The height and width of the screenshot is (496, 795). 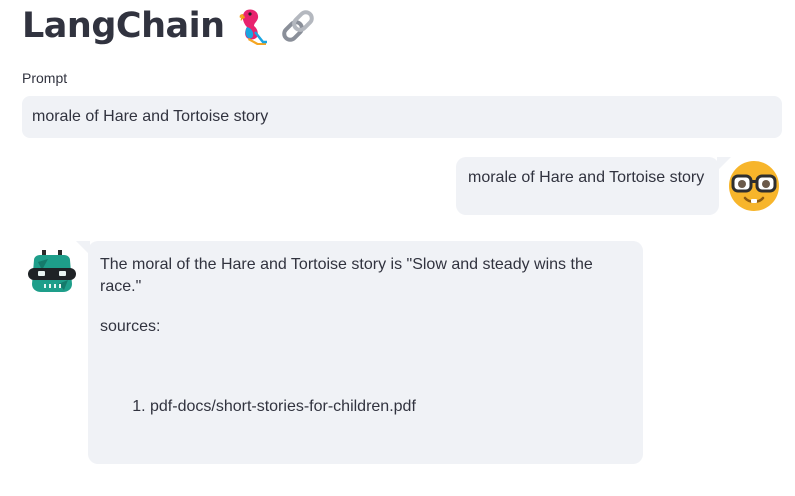 I want to click on link-icon, so click(x=298, y=26).